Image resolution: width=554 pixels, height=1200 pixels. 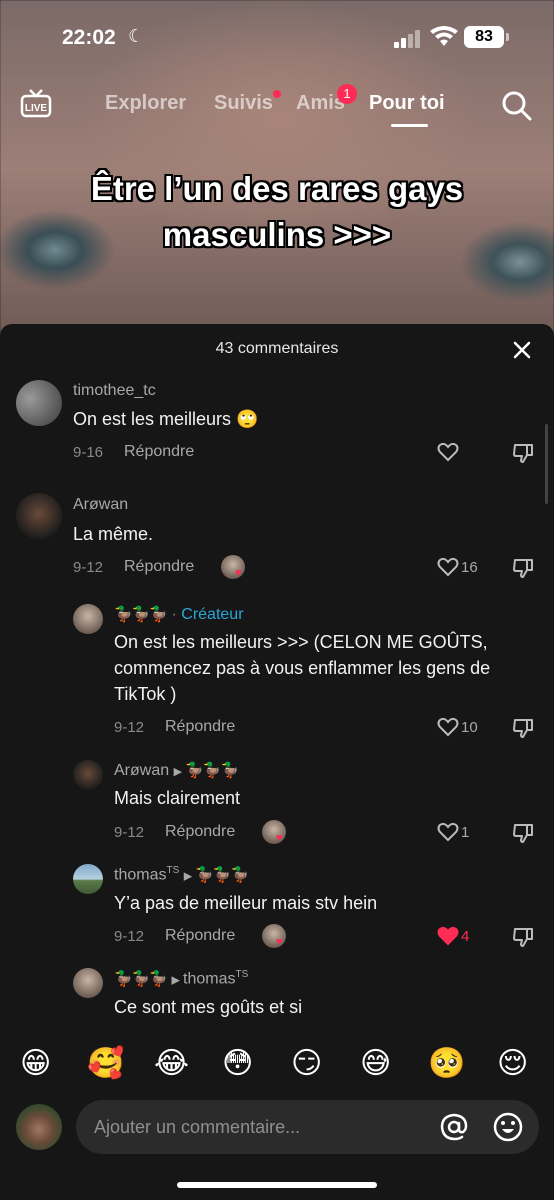 What do you see at coordinates (446, 1064) in the screenshot?
I see `emoji-button: 🥺` at bounding box center [446, 1064].